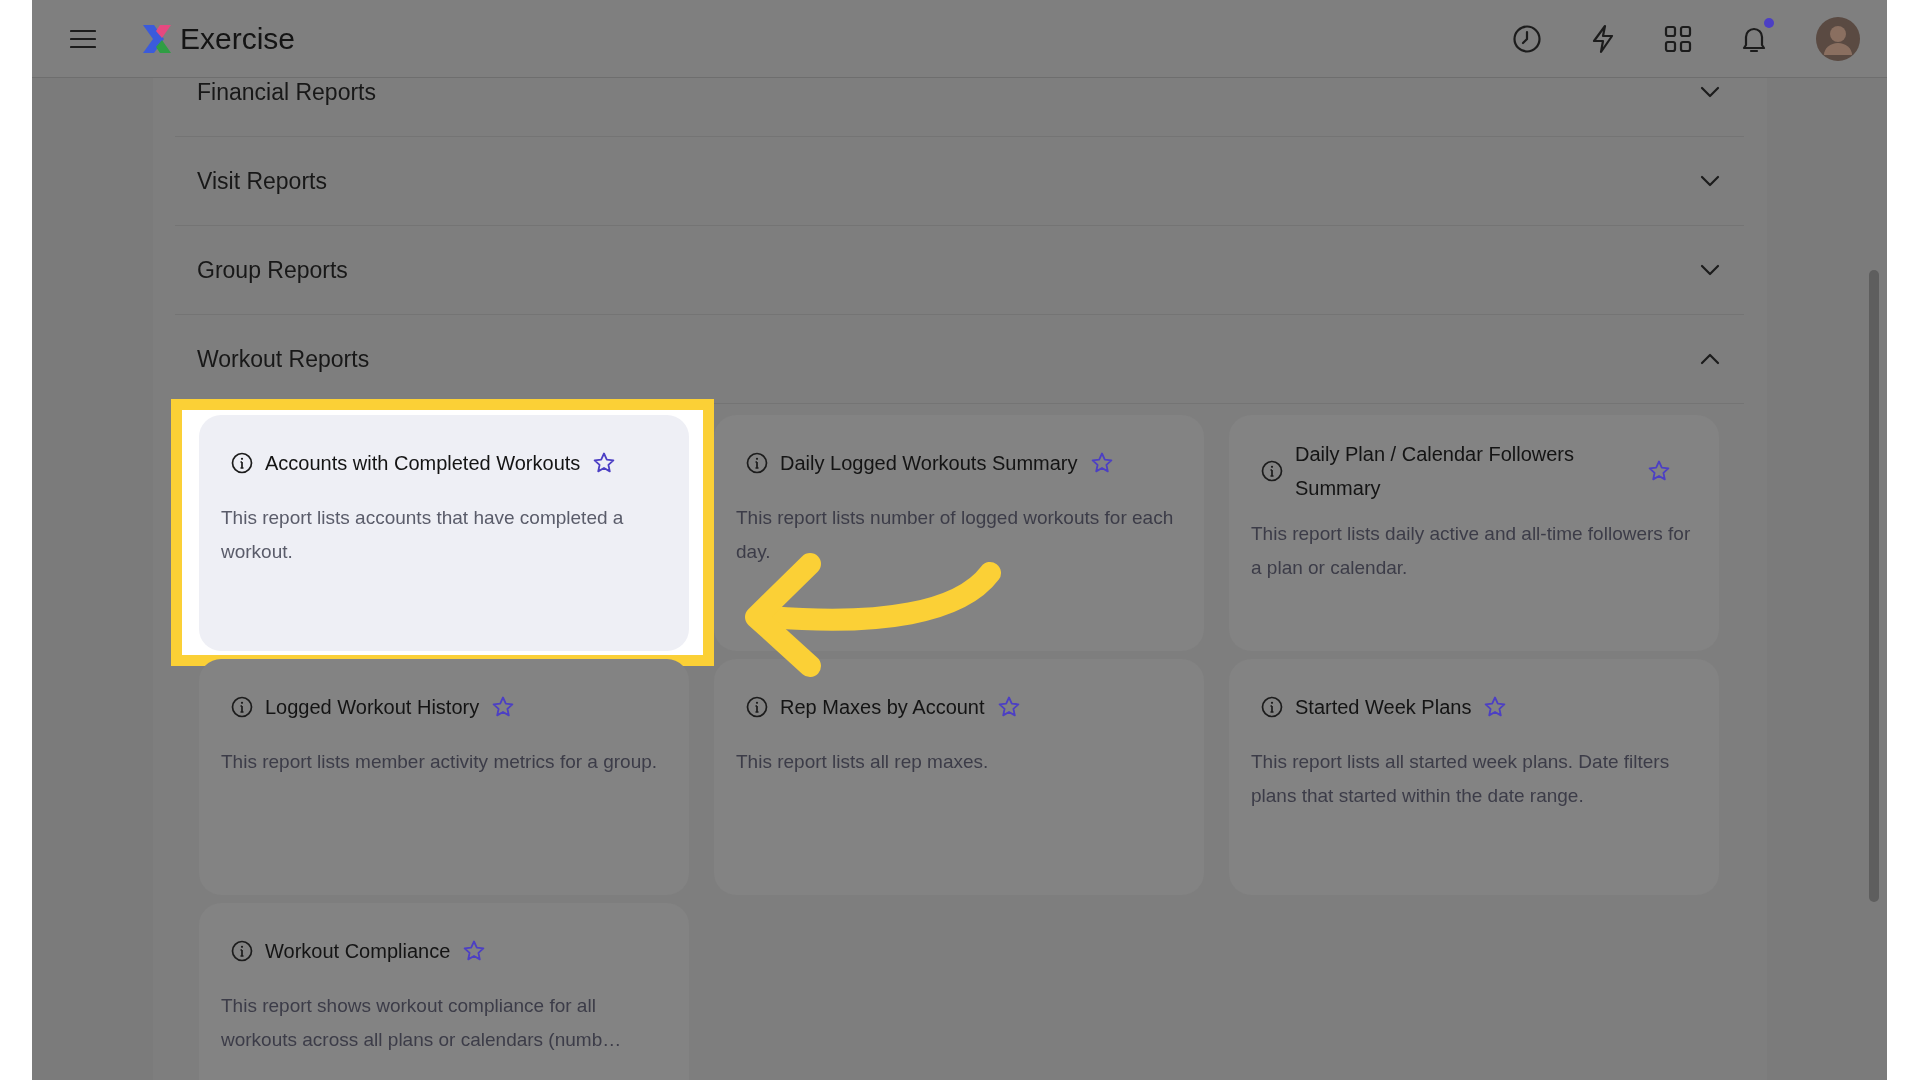 The height and width of the screenshot is (1080, 1920). I want to click on report-card: Daily Plan / Calendar Followers Summary This report lists daily active and all-time followers for a plan or calendar., so click(1474, 533).